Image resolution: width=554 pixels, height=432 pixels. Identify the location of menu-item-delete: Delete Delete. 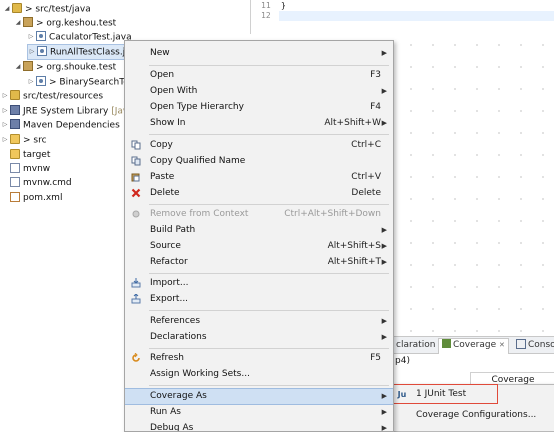
(259, 193).